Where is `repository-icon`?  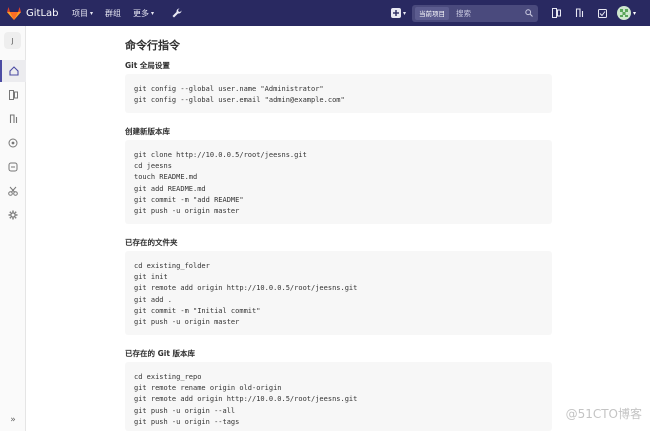 repository-icon is located at coordinates (13, 95).